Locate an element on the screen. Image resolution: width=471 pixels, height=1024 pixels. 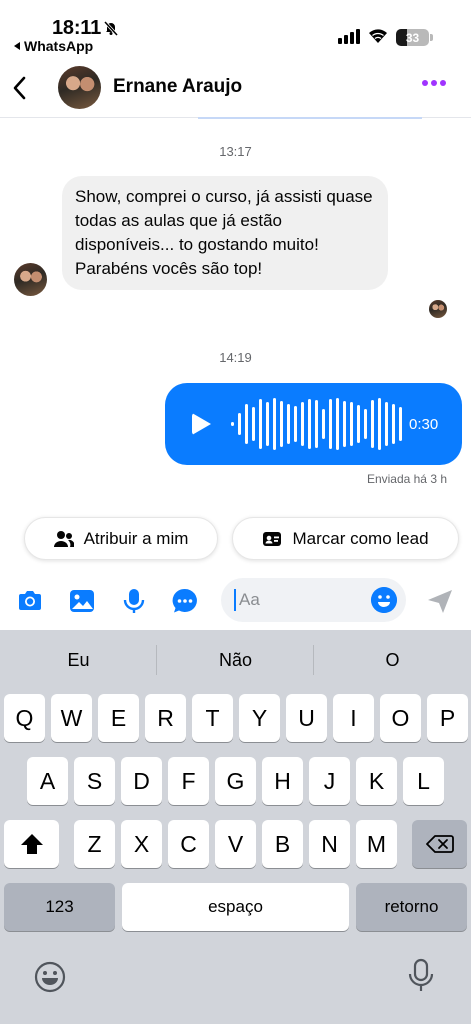
message-timestamp: 13:17 is located at coordinates (235, 151).